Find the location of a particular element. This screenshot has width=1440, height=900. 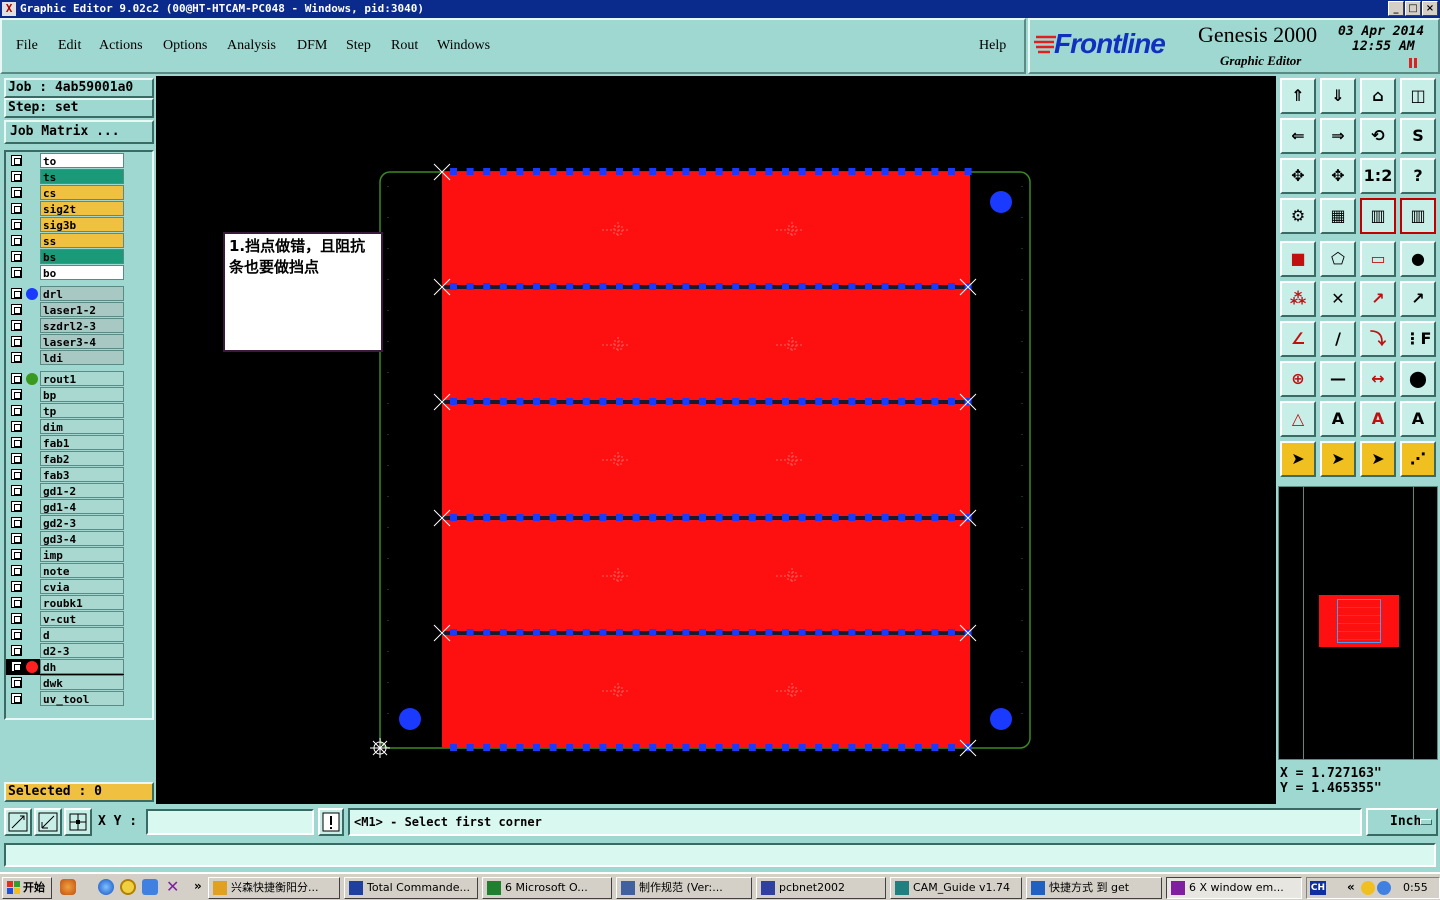

layer-name: dh is located at coordinates (82, 666).